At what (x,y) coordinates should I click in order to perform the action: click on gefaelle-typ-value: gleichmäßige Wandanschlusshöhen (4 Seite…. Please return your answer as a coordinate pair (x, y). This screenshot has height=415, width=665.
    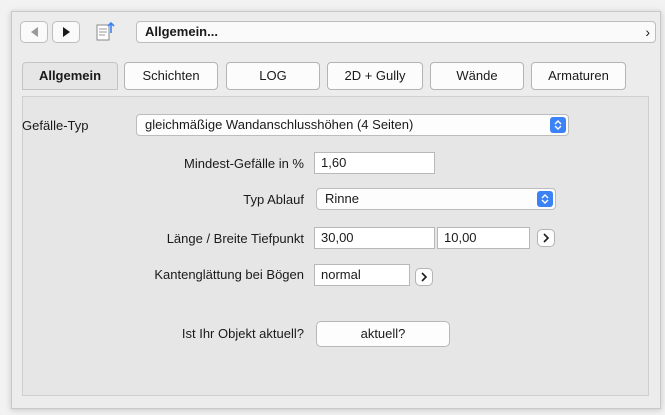
    Looking at the image, I should click on (279, 124).